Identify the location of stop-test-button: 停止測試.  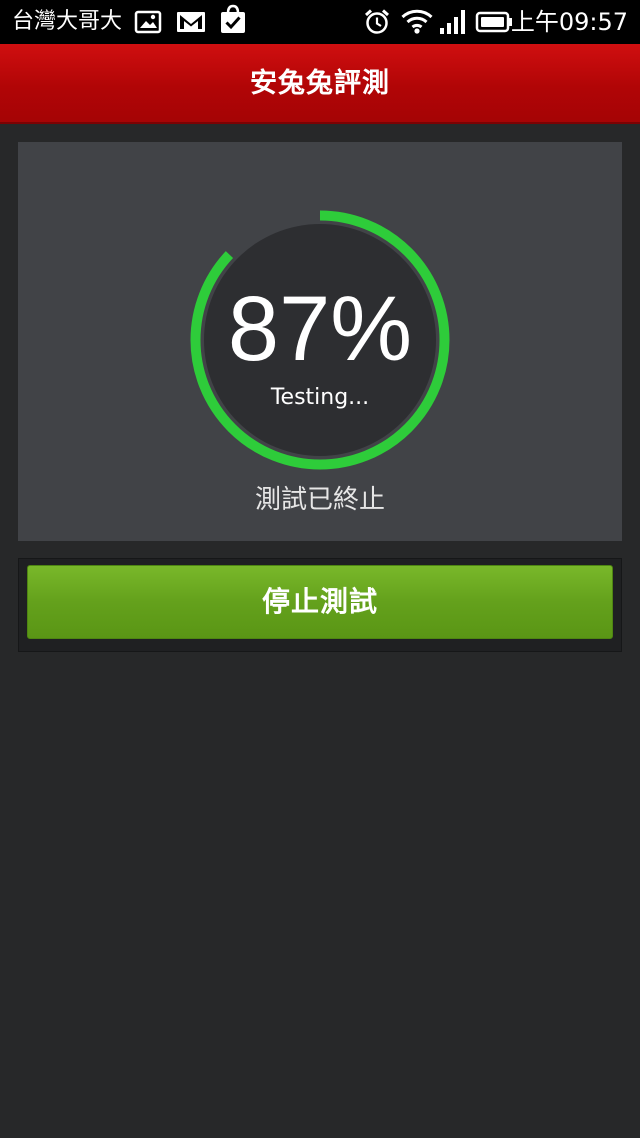
(320, 602).